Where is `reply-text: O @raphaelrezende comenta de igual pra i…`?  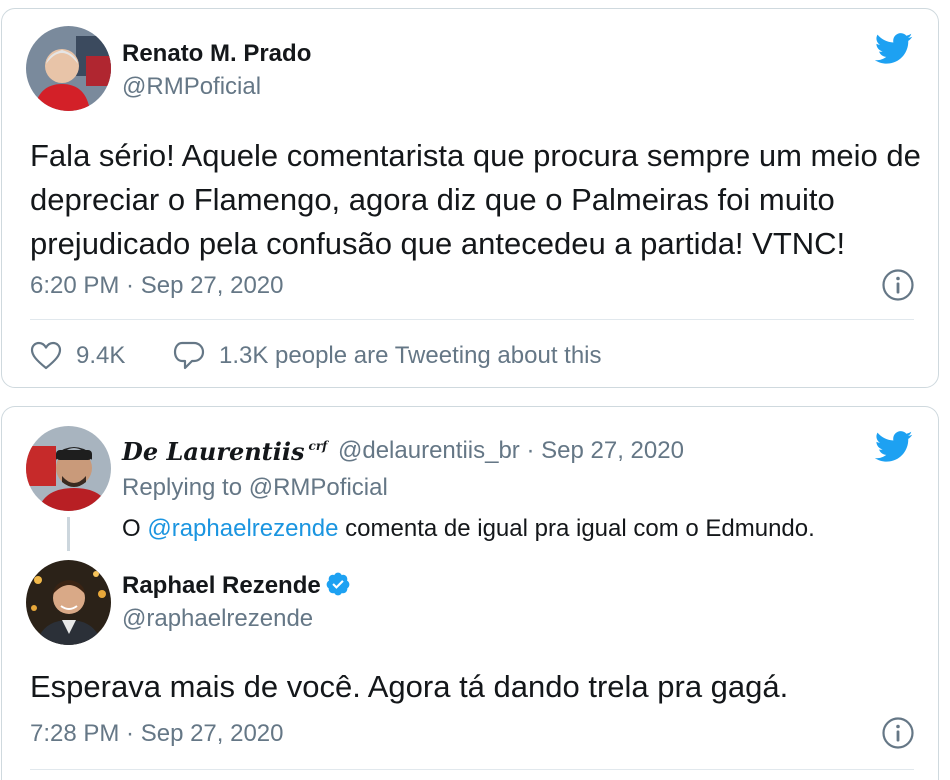
reply-text: O @raphaelrezende comenta de igual pra i… is located at coordinates (468, 529).